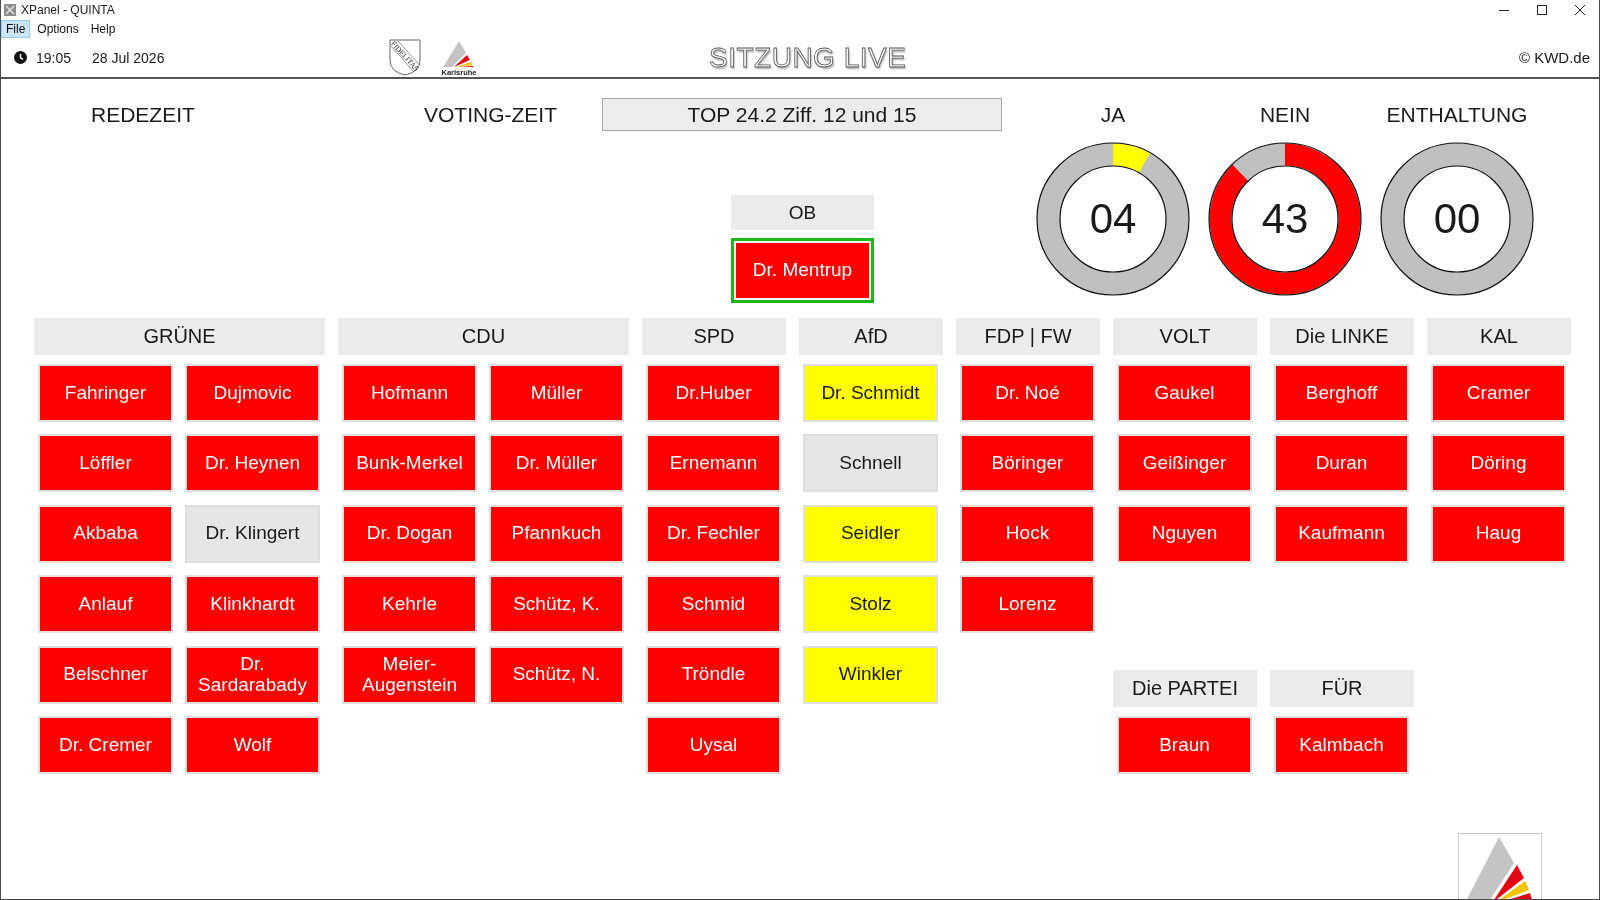 This screenshot has height=900, width=1600. What do you see at coordinates (20, 57) in the screenshot?
I see `clock-icon` at bounding box center [20, 57].